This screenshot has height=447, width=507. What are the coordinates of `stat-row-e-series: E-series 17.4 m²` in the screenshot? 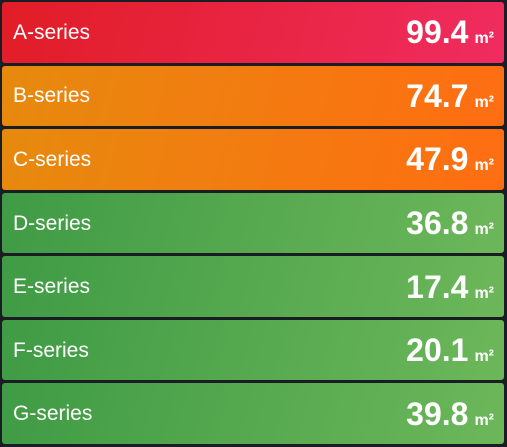 It's located at (253, 286).